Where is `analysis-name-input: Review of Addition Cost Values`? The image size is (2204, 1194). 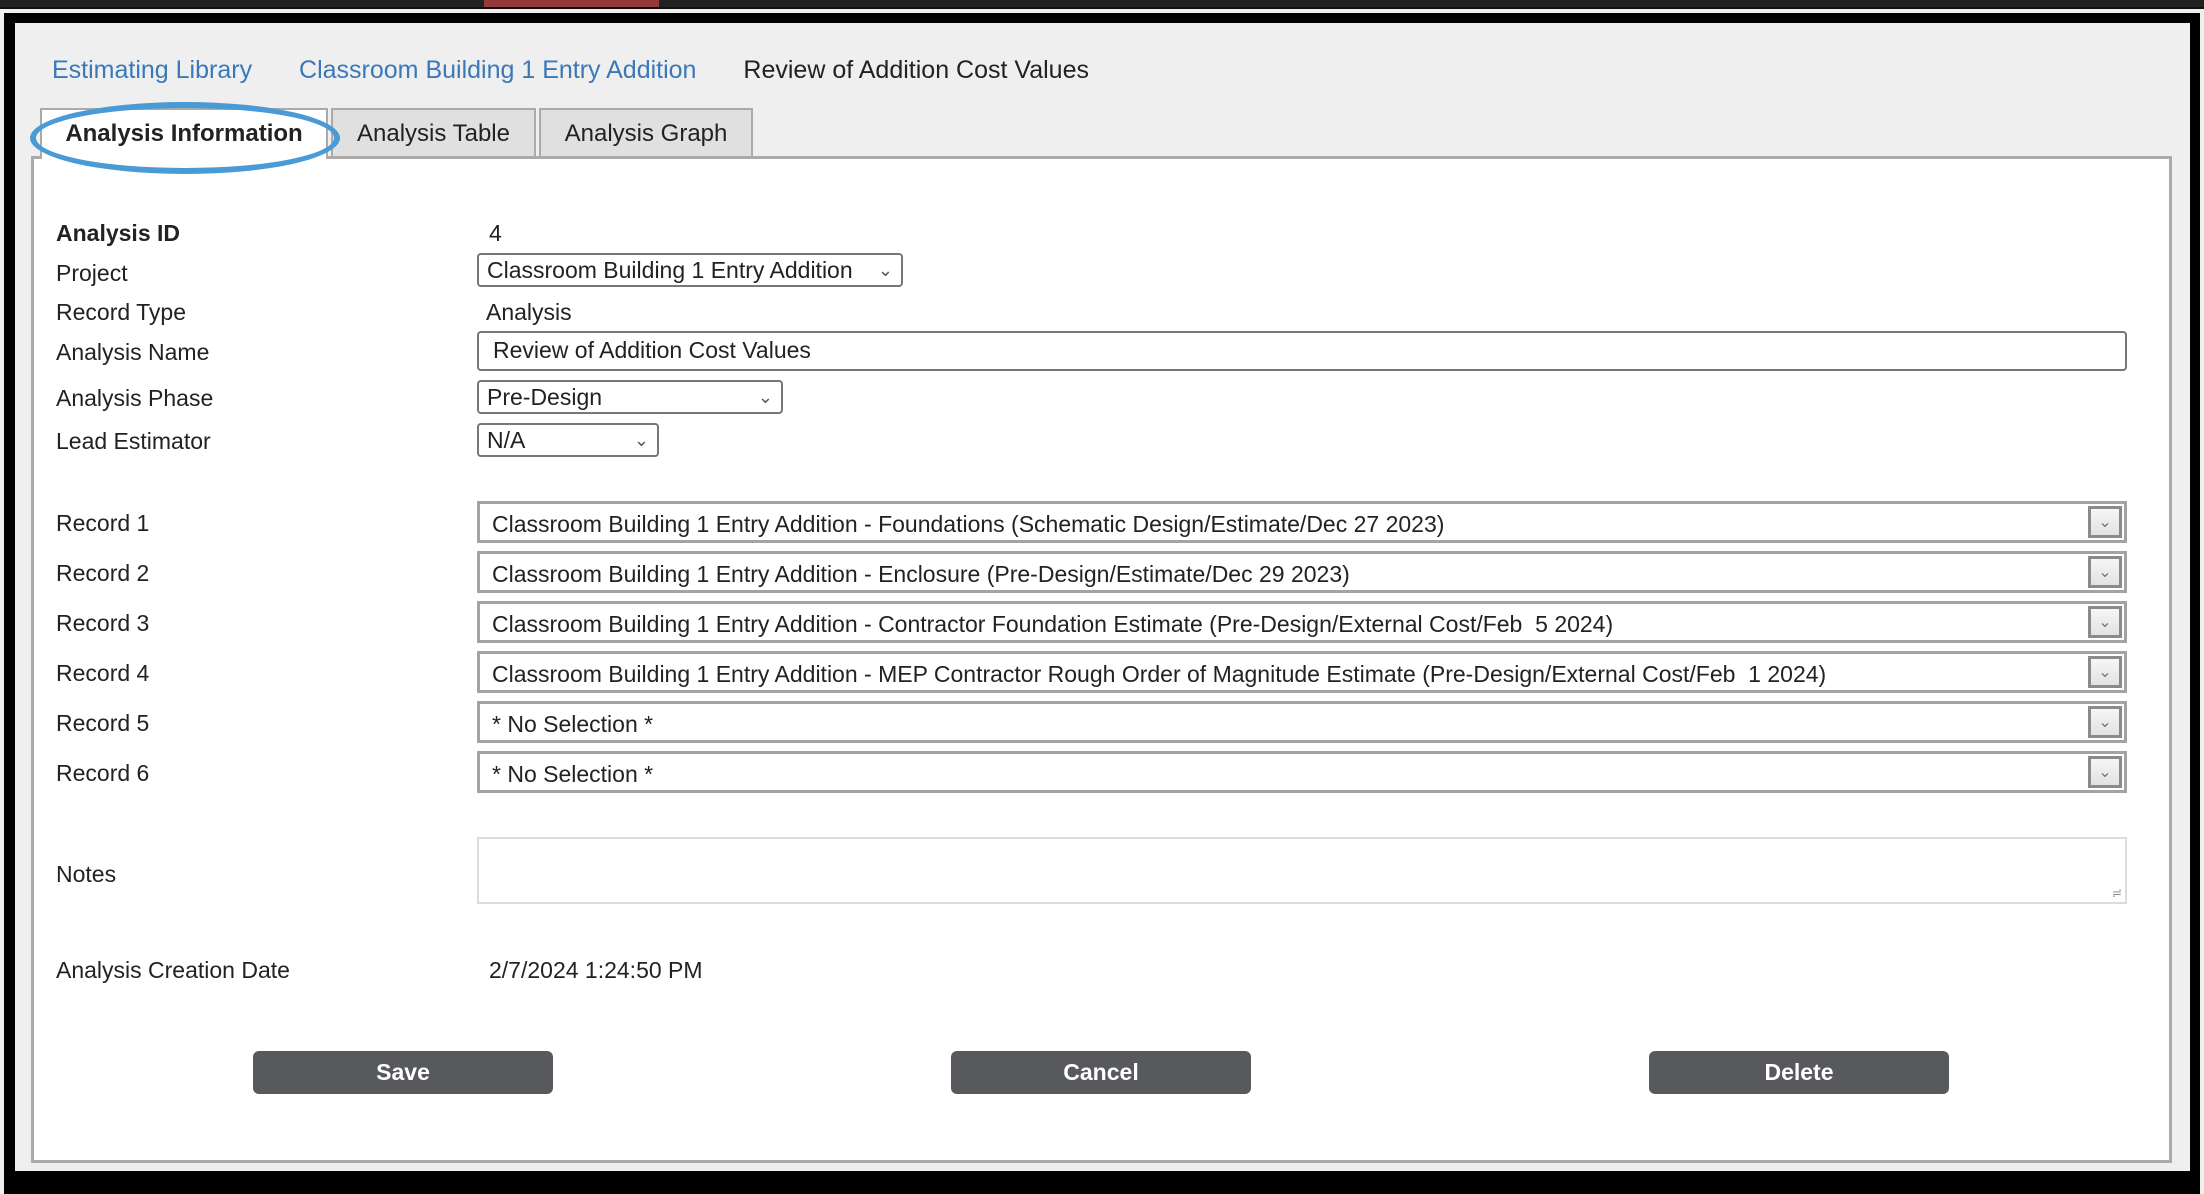
analysis-name-input: Review of Addition Cost Values is located at coordinates (1302, 351).